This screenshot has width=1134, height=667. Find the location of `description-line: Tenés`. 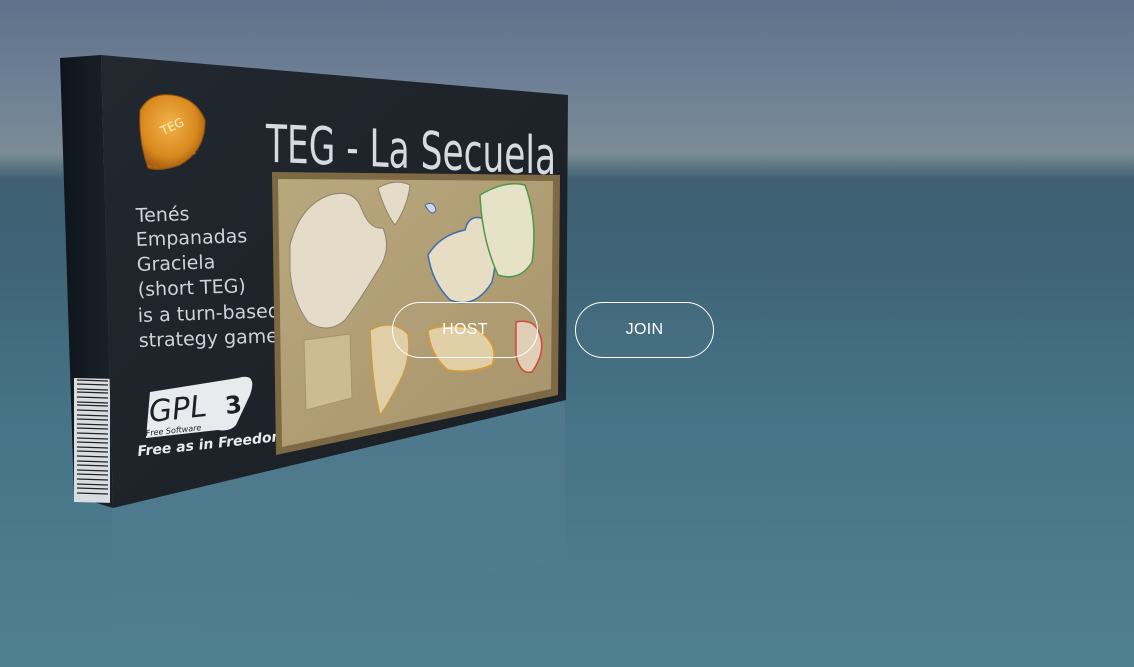

description-line: Tenés is located at coordinates (161, 215).